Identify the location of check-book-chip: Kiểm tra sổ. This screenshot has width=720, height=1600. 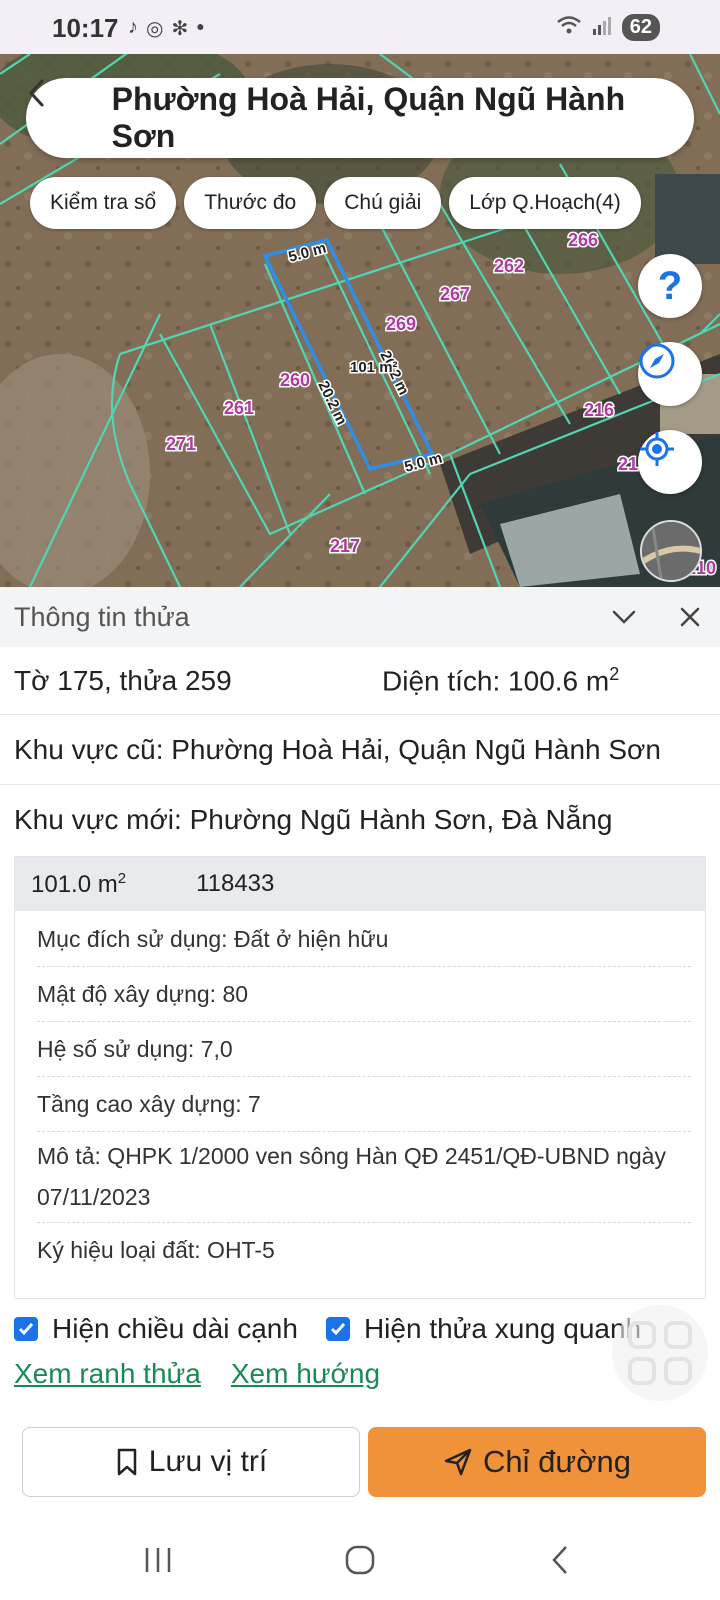
(103, 203).